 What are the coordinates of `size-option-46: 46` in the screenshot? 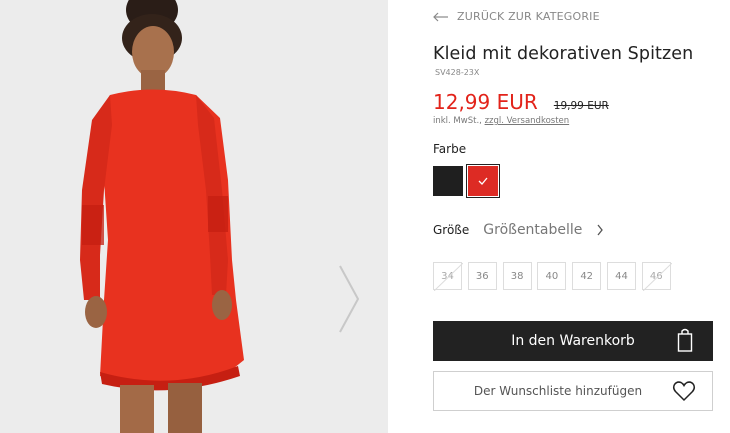 It's located at (656, 276).